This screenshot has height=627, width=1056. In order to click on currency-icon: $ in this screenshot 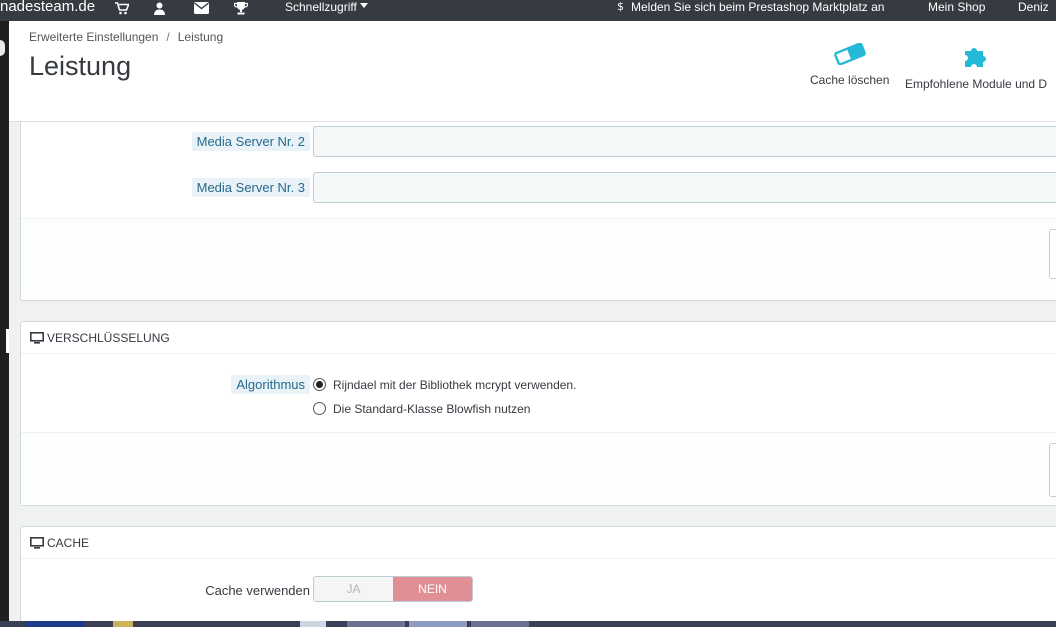, I will do `click(620, 6)`.